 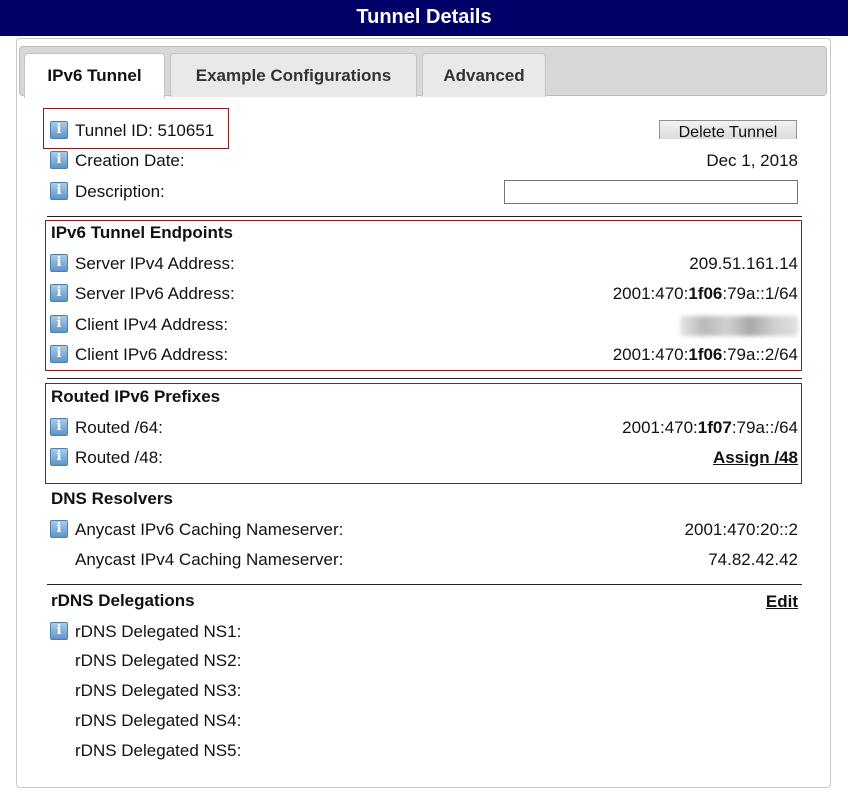 I want to click on rdns-edit-link: Edit, so click(x=782, y=601).